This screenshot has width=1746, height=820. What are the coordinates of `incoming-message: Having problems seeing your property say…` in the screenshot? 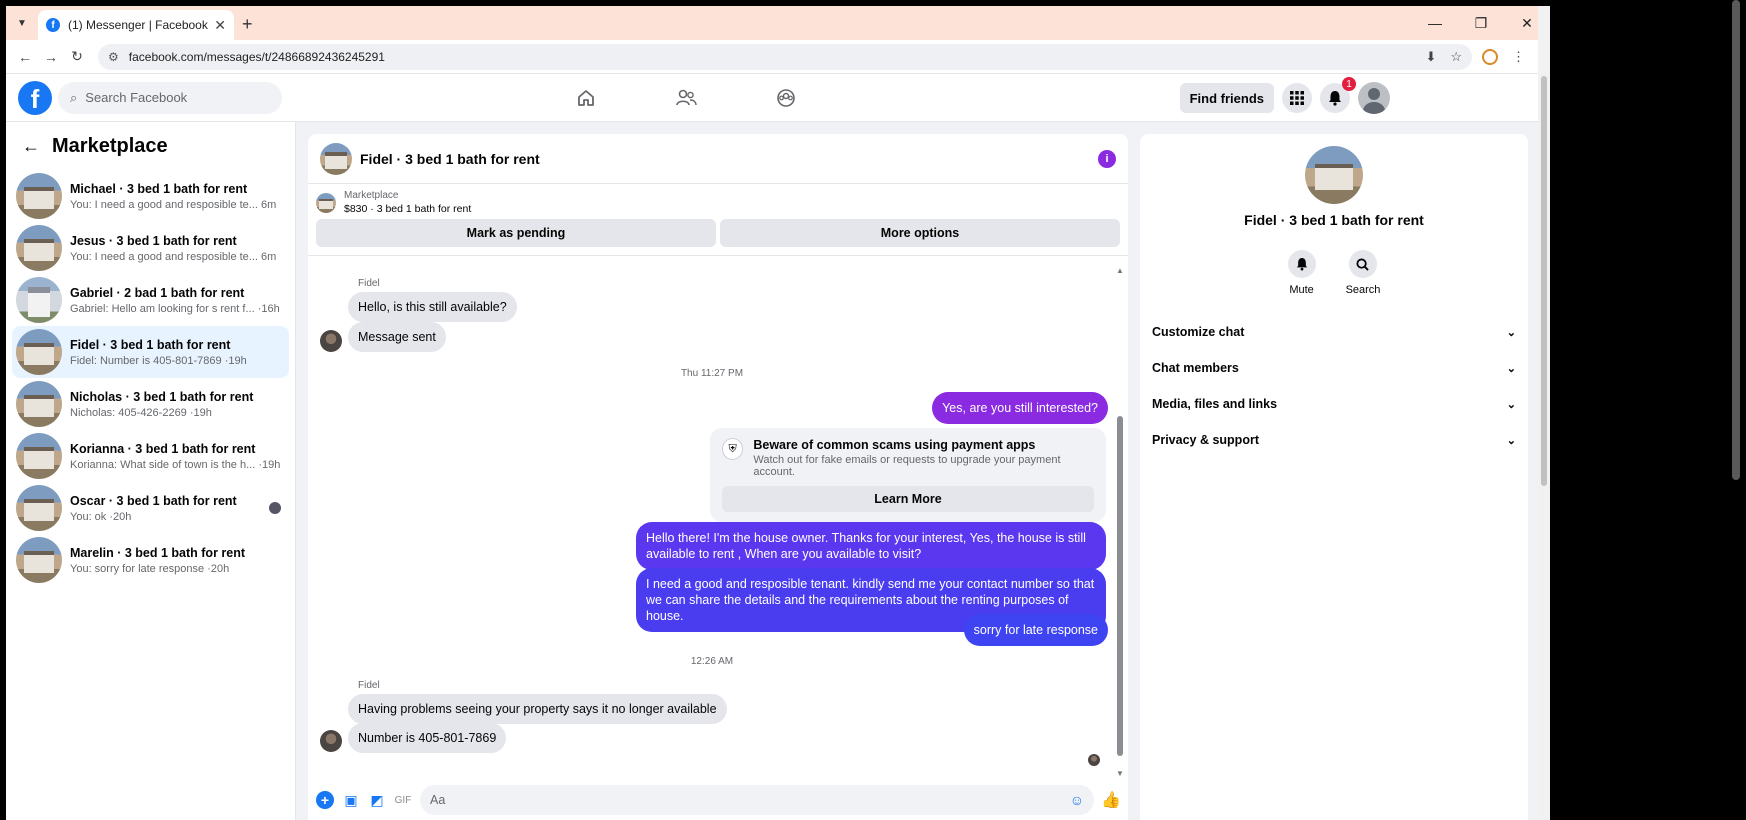 It's located at (537, 709).